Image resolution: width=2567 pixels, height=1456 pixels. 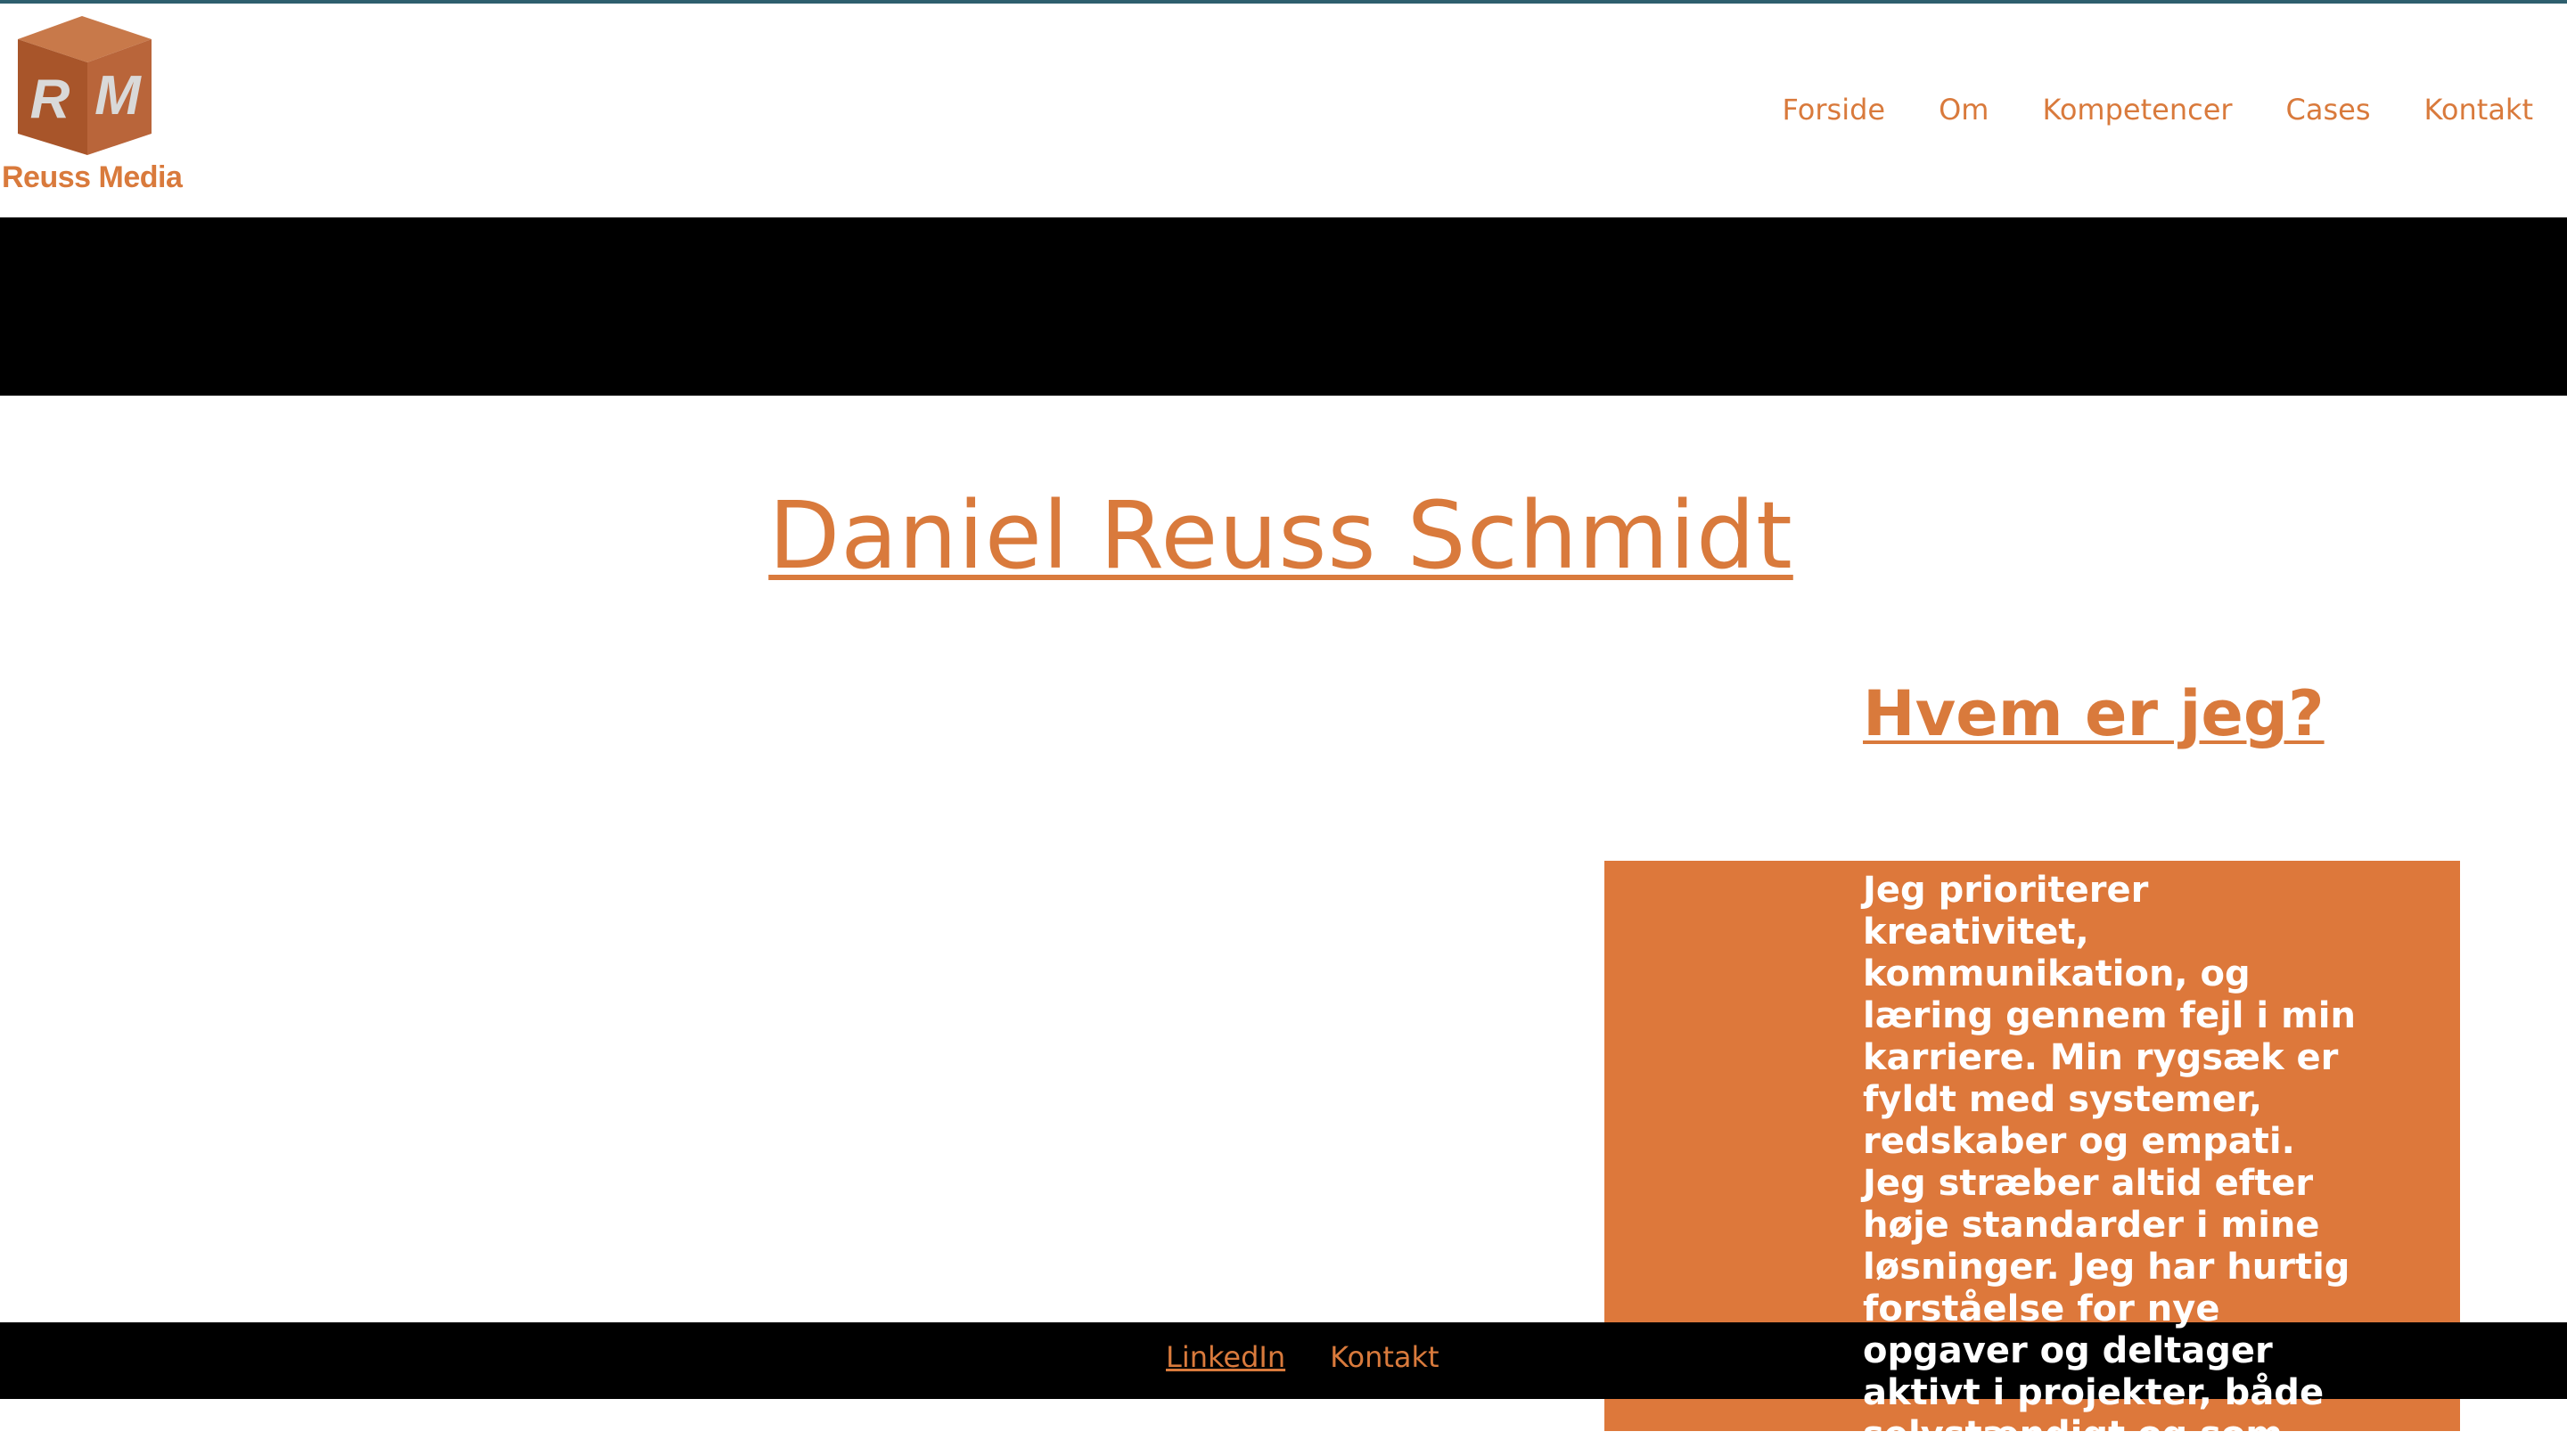 I want to click on main-navigation: Forside Om Kompetencer Cases Kontakt, so click(x=2131, y=110).